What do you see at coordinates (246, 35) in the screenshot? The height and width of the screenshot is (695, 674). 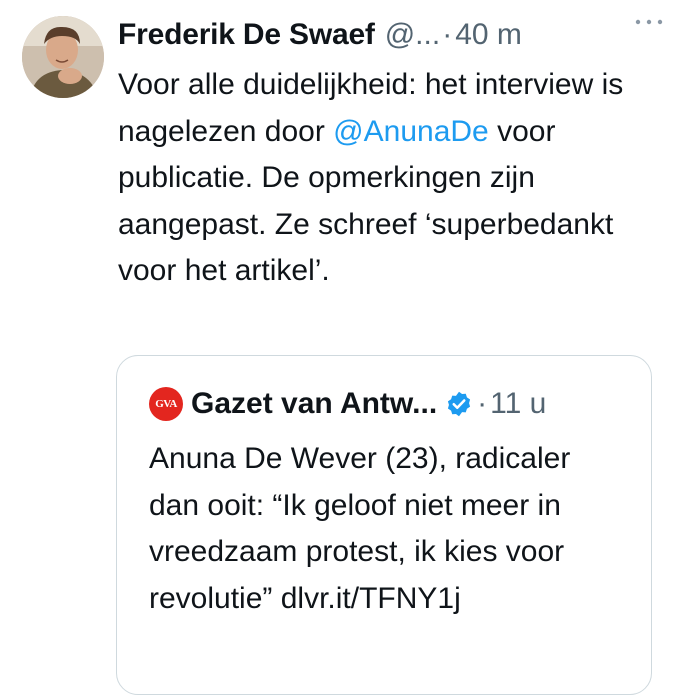 I see `author-name: Frederik De Swaef` at bounding box center [246, 35].